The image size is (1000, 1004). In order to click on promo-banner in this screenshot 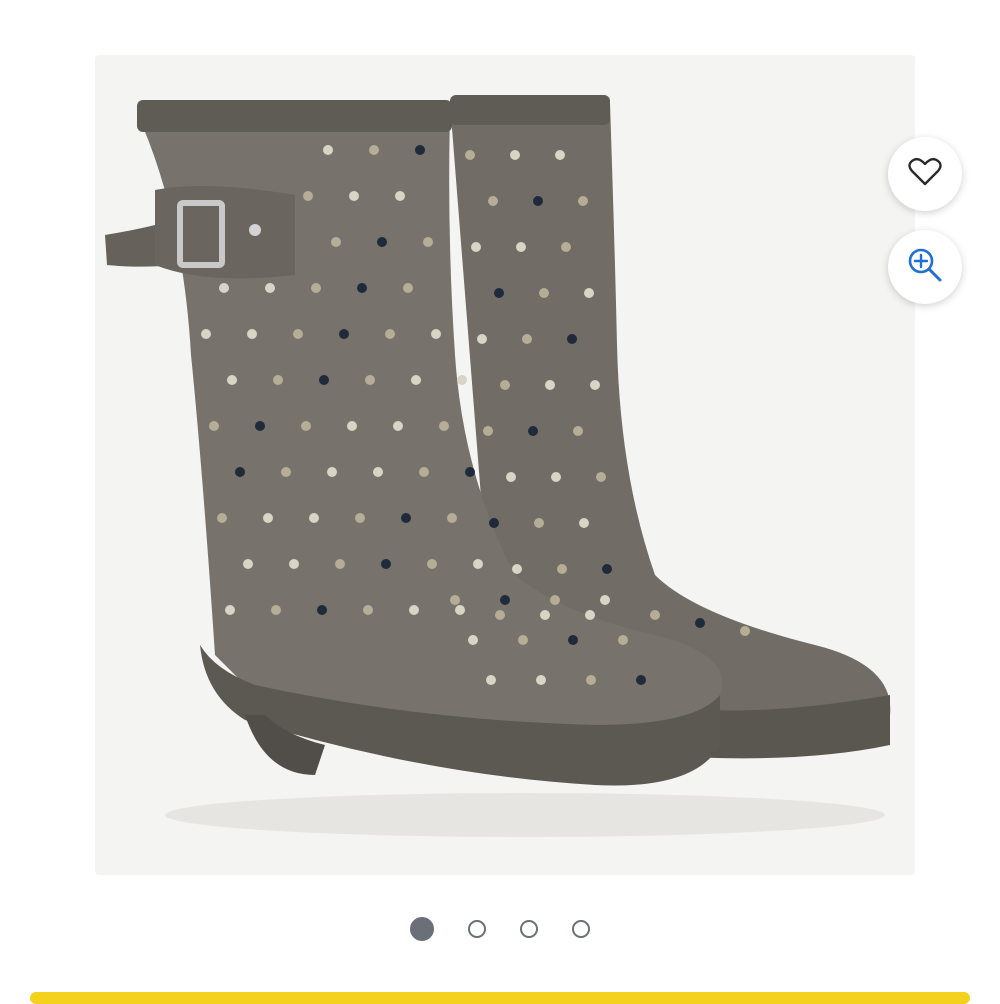, I will do `click(500, 998)`.